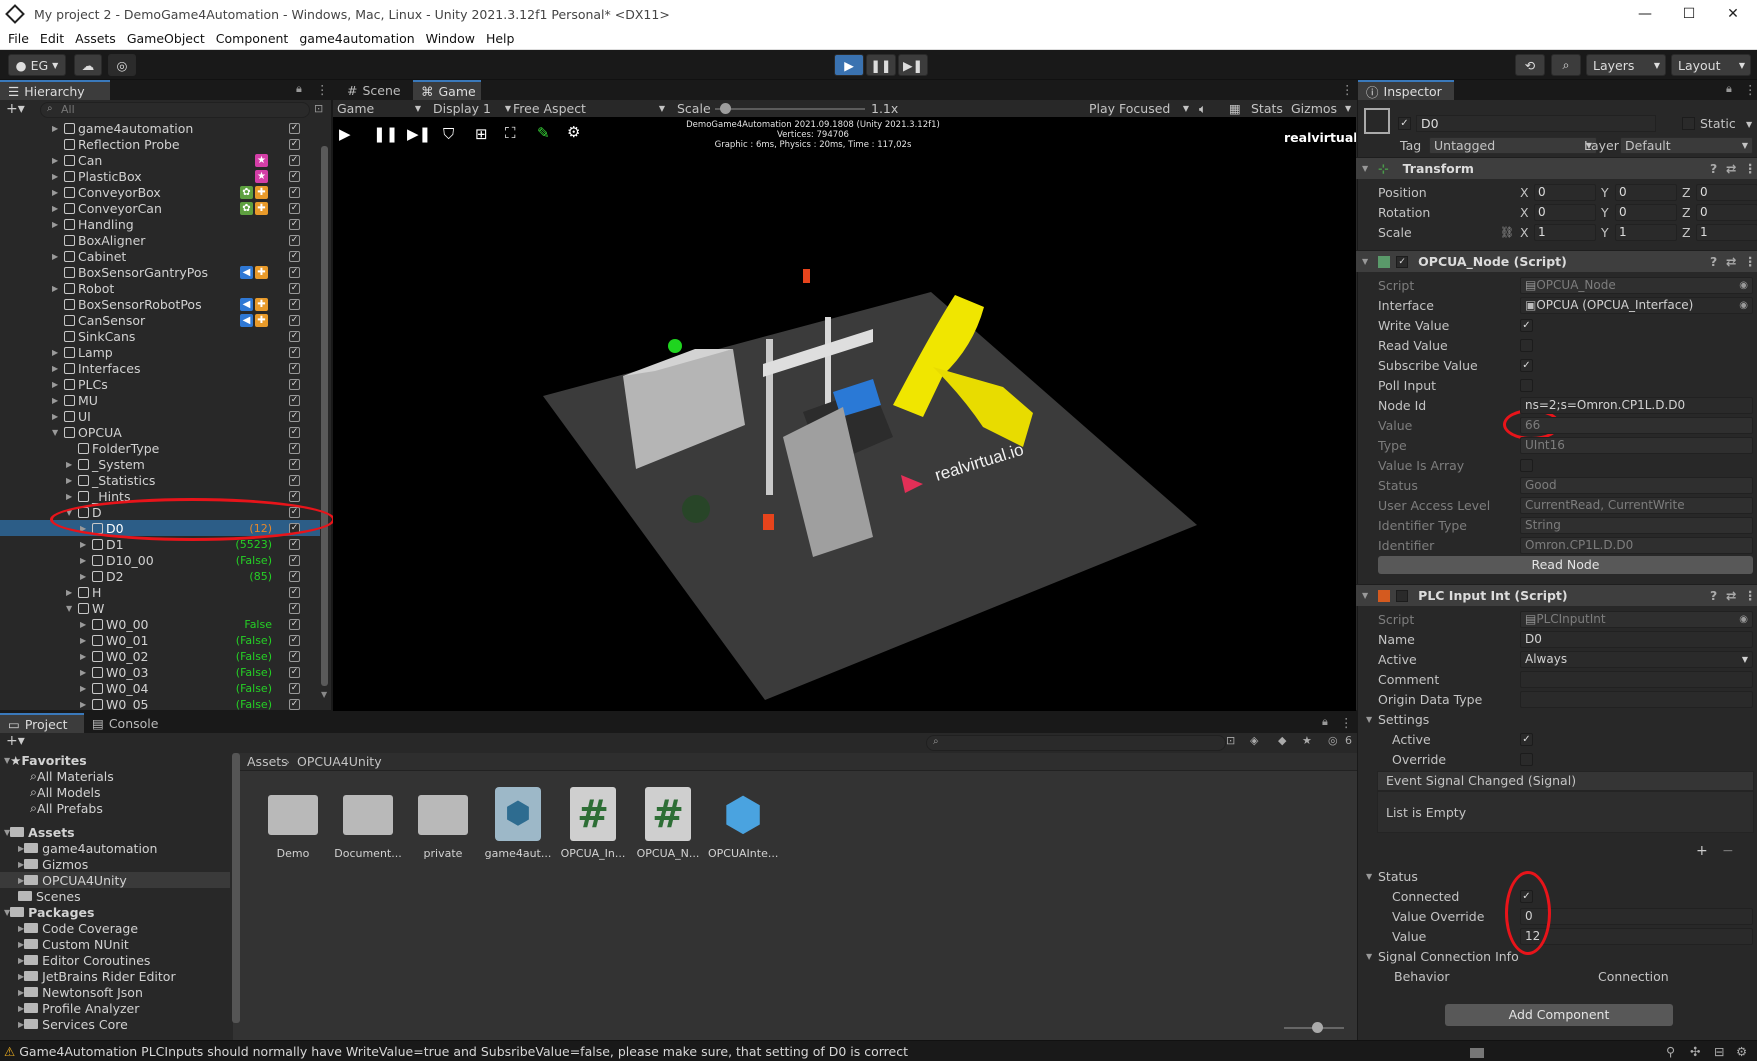  I want to click on stats-button: Stats, so click(1267, 108).